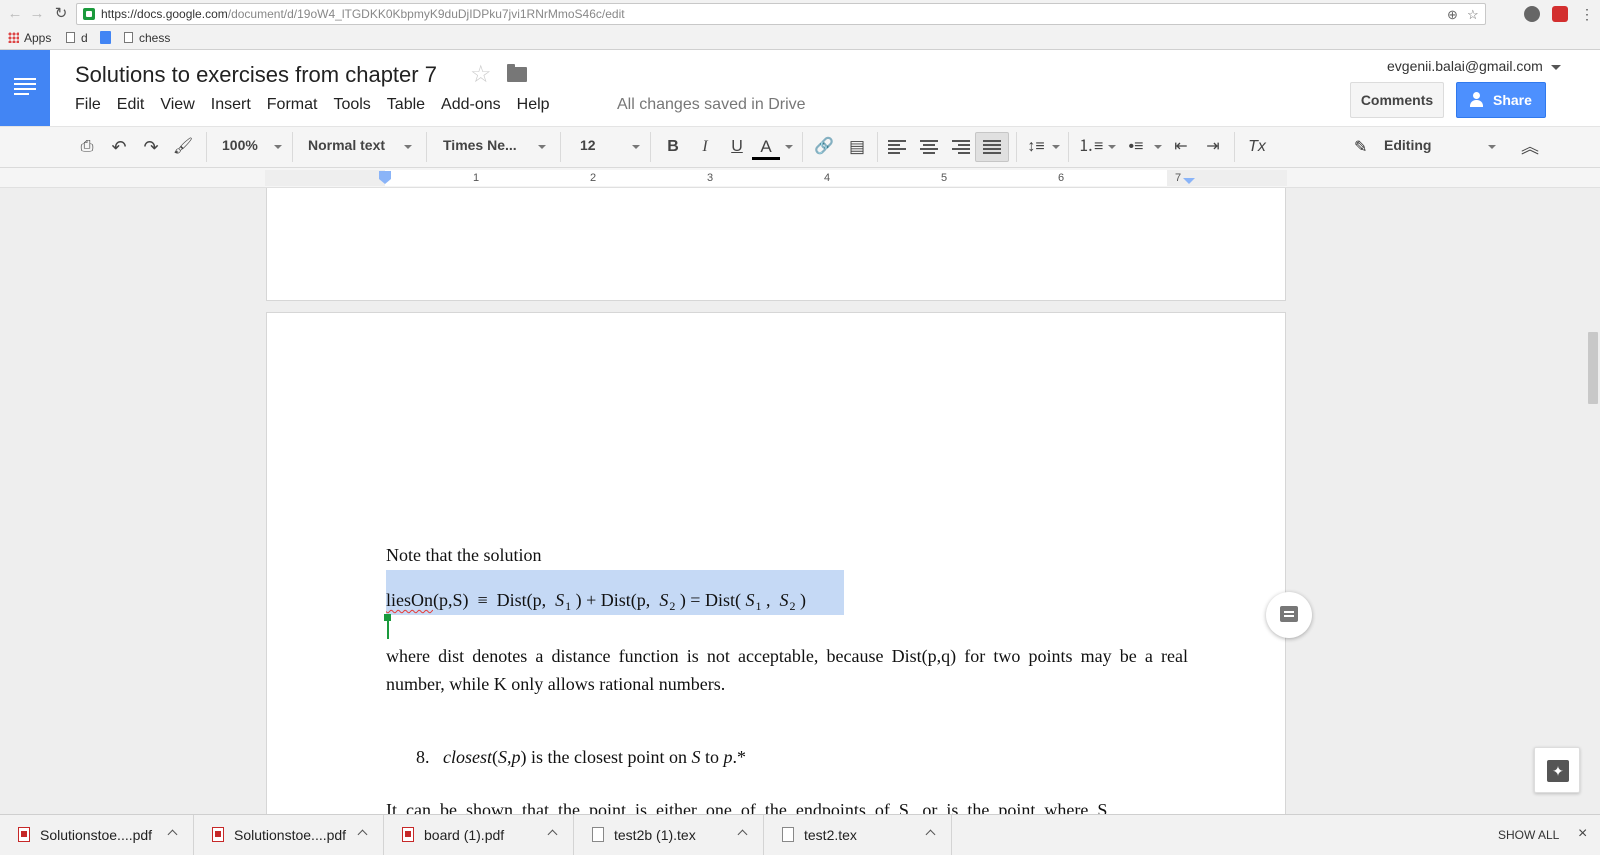 The image size is (1600, 855). What do you see at coordinates (406, 105) in the screenshot?
I see `menu-table: Table` at bounding box center [406, 105].